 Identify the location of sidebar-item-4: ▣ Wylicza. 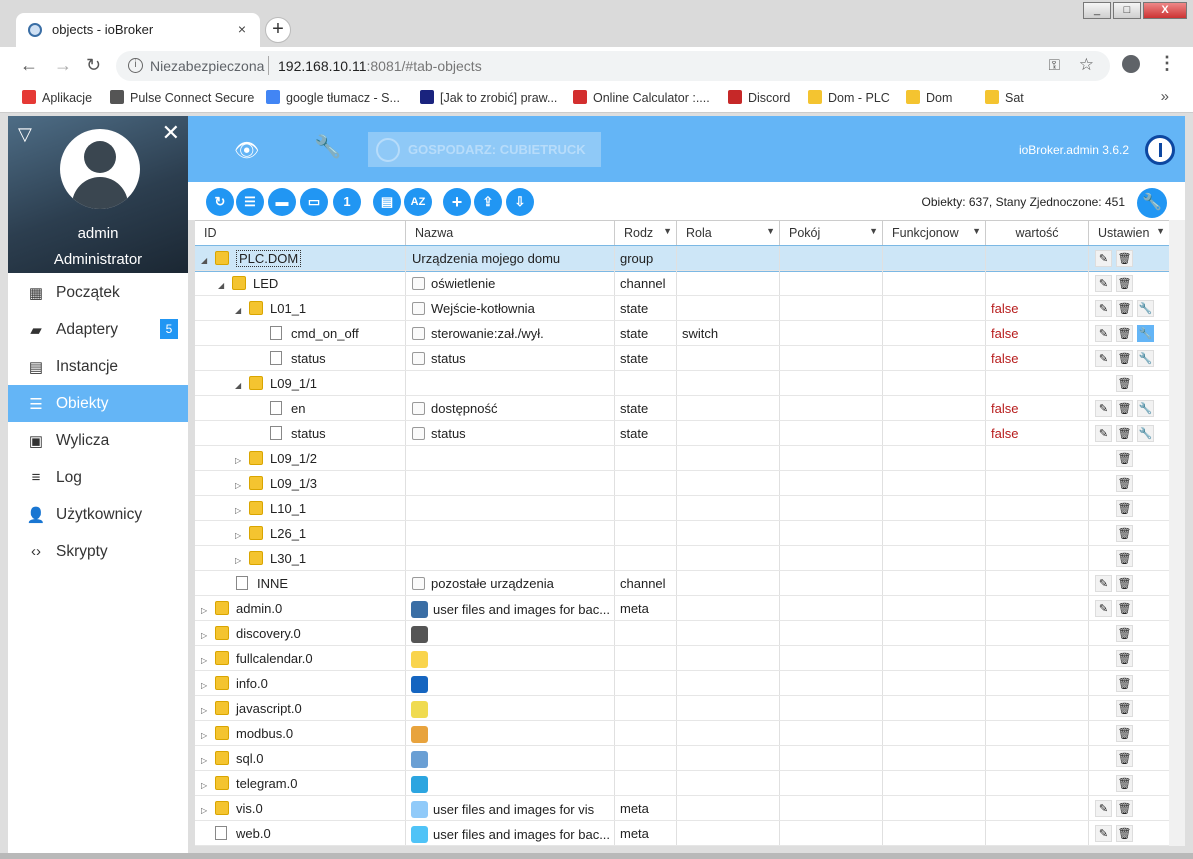
(98, 440).